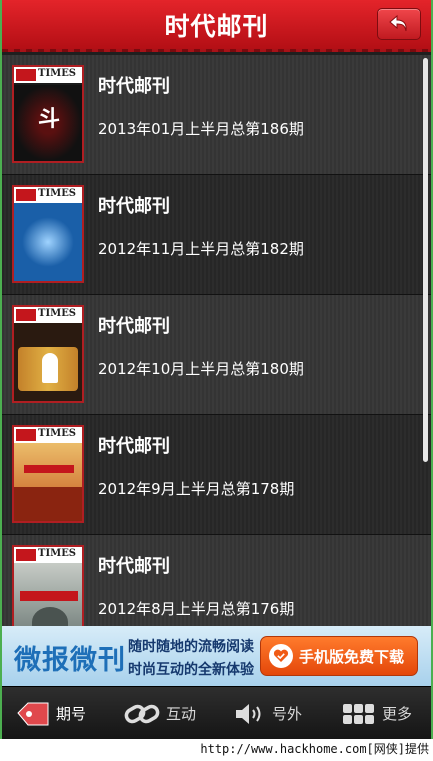 This screenshot has height=761, width=433. What do you see at coordinates (352, 656) in the screenshot?
I see `download-button-label: 手机版免费下载` at bounding box center [352, 656].